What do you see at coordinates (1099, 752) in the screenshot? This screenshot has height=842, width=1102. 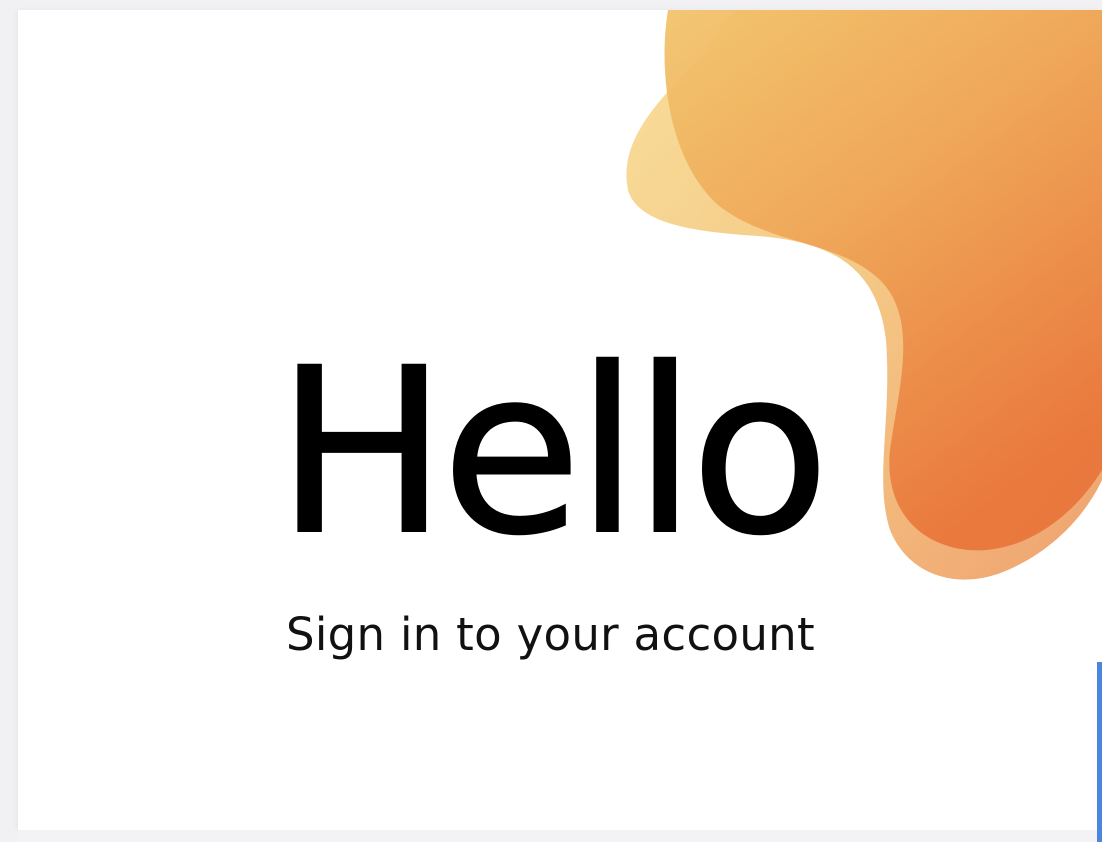 I see `edge-accent-bar` at bounding box center [1099, 752].